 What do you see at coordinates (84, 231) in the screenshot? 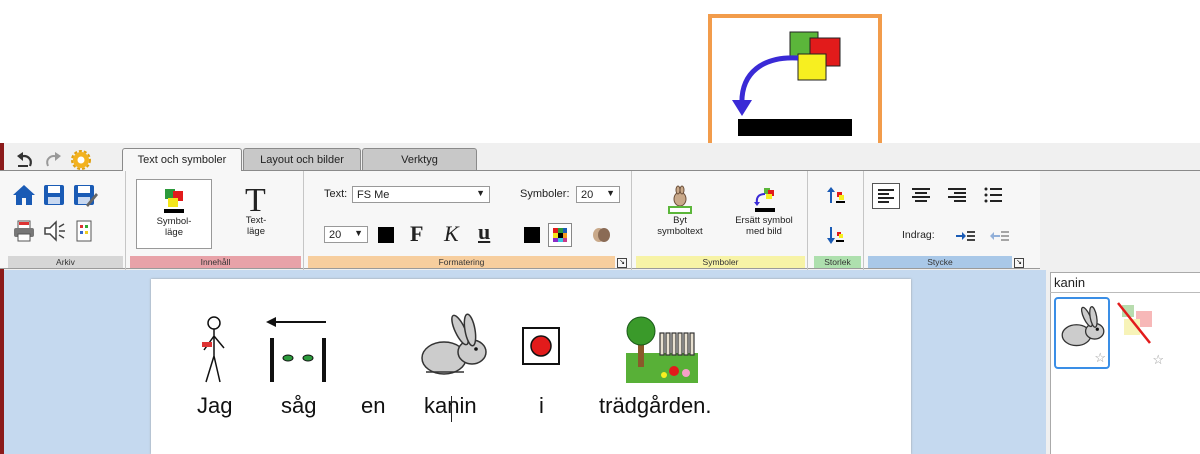
I see `document-button` at bounding box center [84, 231].